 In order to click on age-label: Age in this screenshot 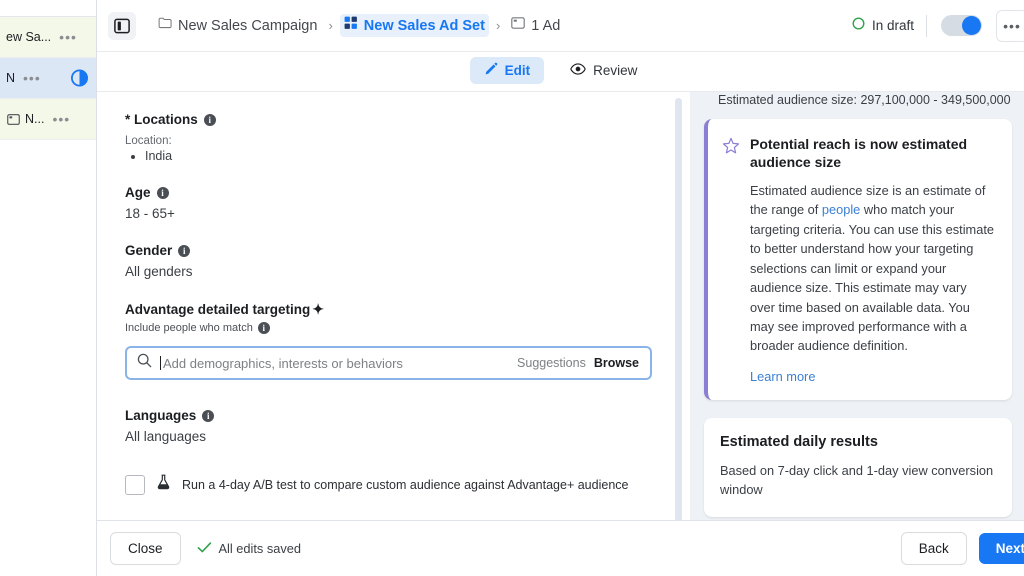, I will do `click(138, 192)`.